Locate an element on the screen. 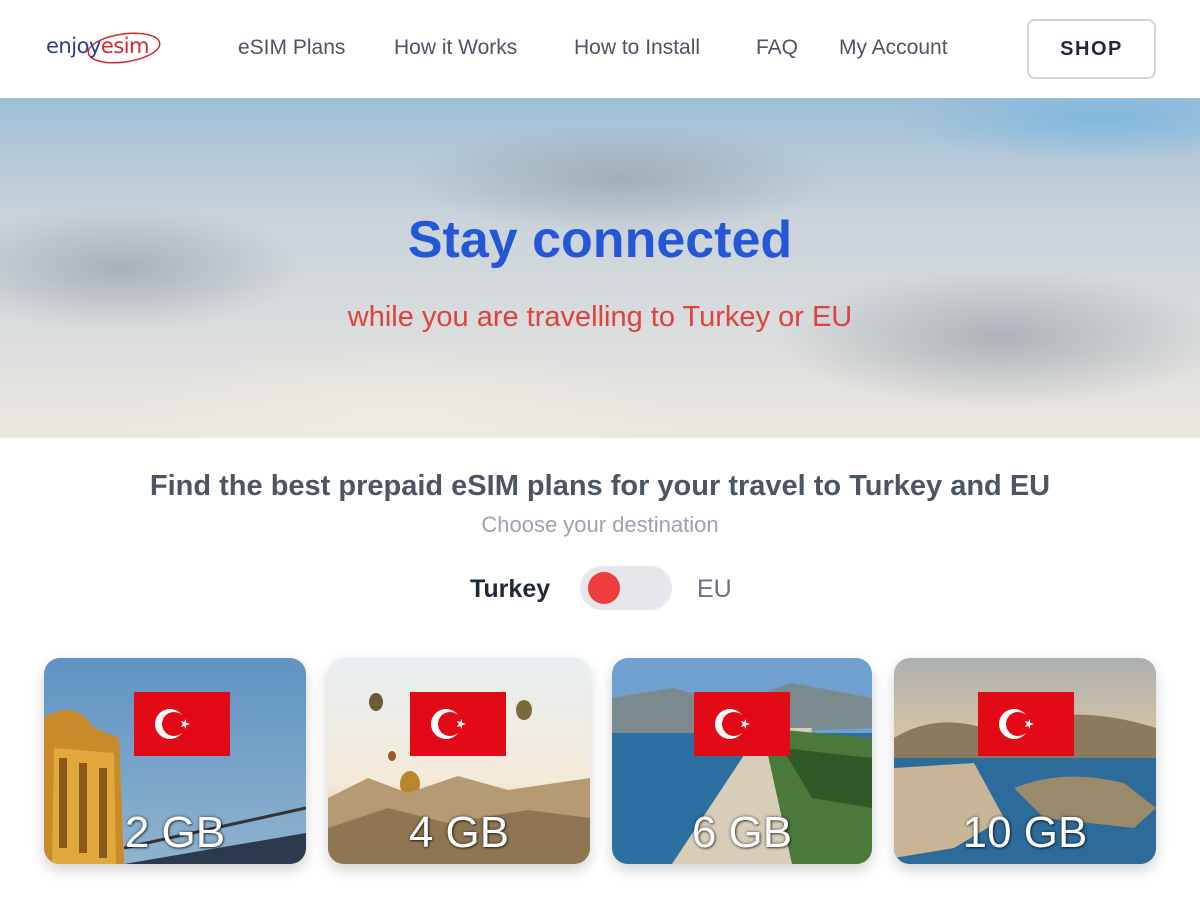 This screenshot has width=1200, height=900. nav-my-account: My Account is located at coordinates (893, 48).